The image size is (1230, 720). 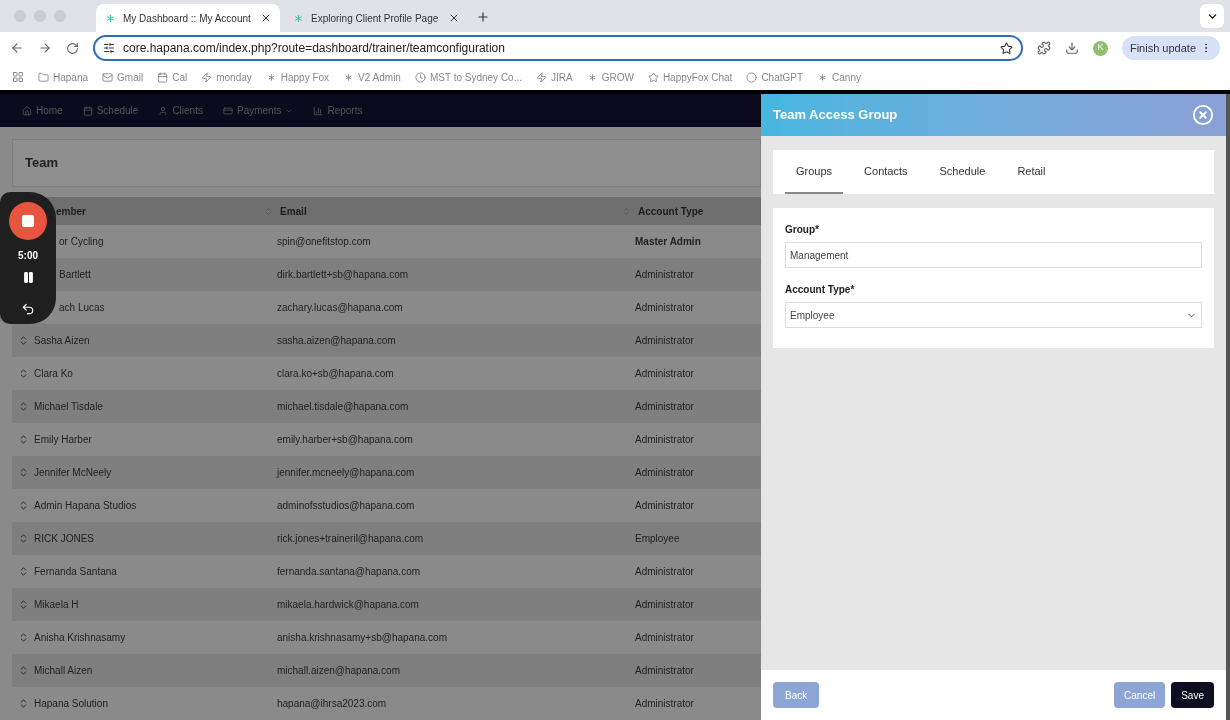 What do you see at coordinates (345, 440) in the screenshot?
I see `email-cell-text: emily.harber+sb@hapana.com` at bounding box center [345, 440].